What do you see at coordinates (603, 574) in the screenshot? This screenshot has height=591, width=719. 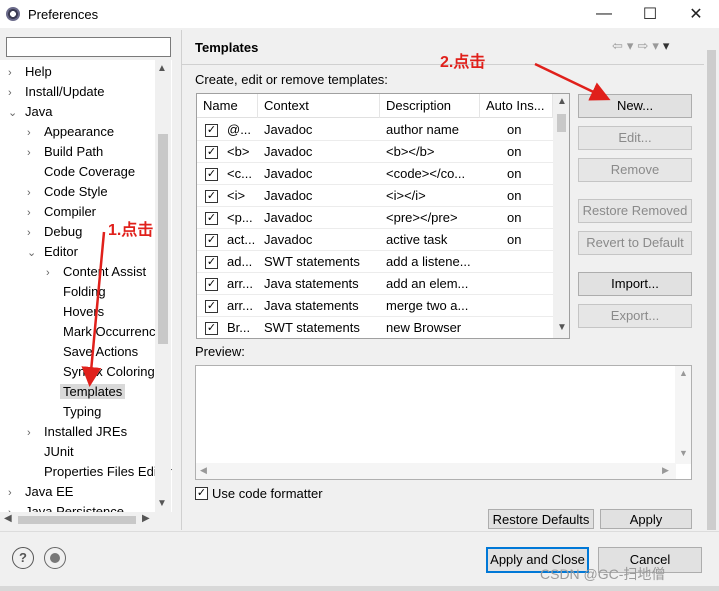 I see `watermark: CSDN @GC-扫地僧` at bounding box center [603, 574].